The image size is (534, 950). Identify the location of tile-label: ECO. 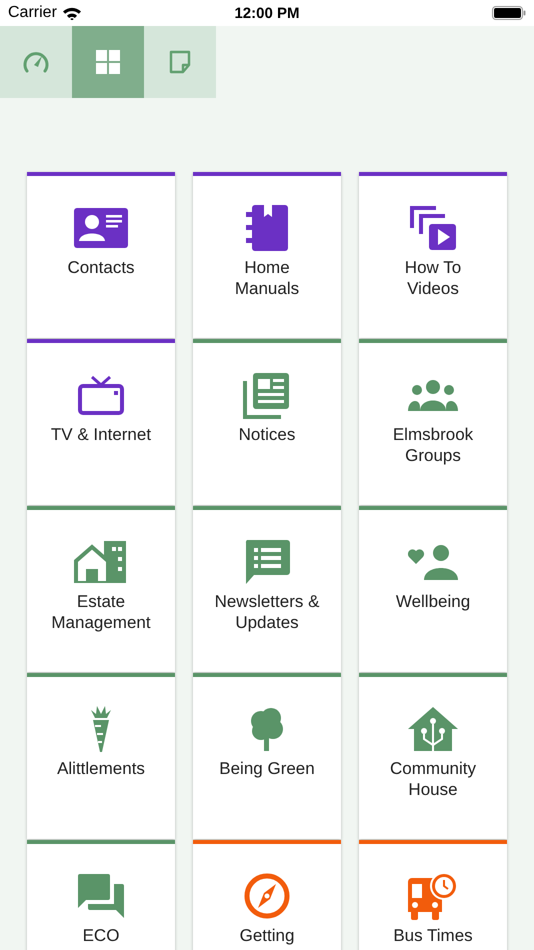
(101, 935).